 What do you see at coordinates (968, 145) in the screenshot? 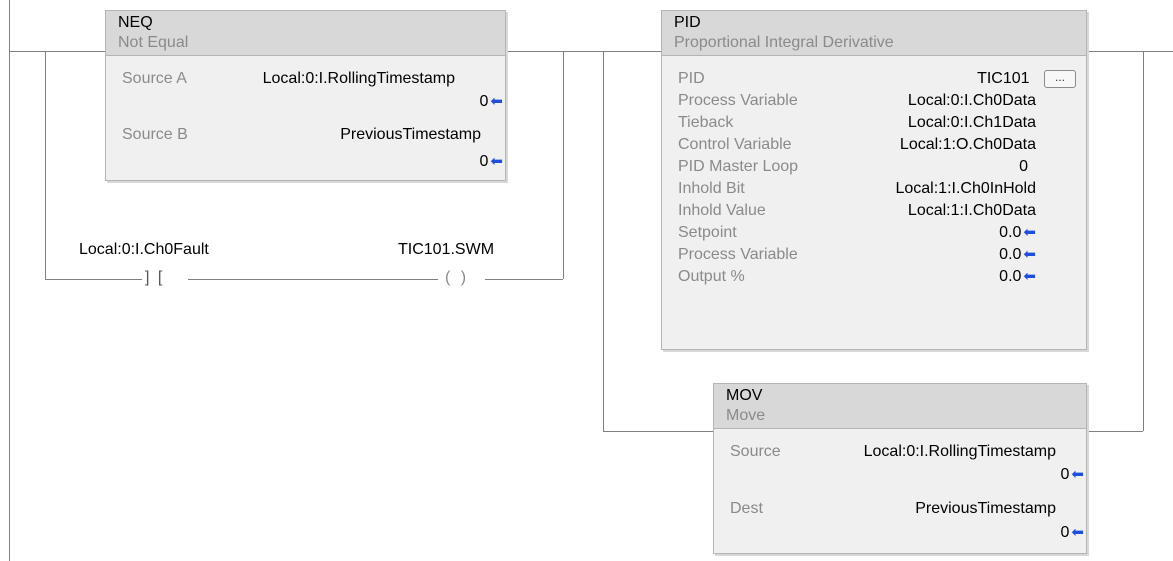
I see `control-variable-tag: Local:1:O.Ch0Data` at bounding box center [968, 145].